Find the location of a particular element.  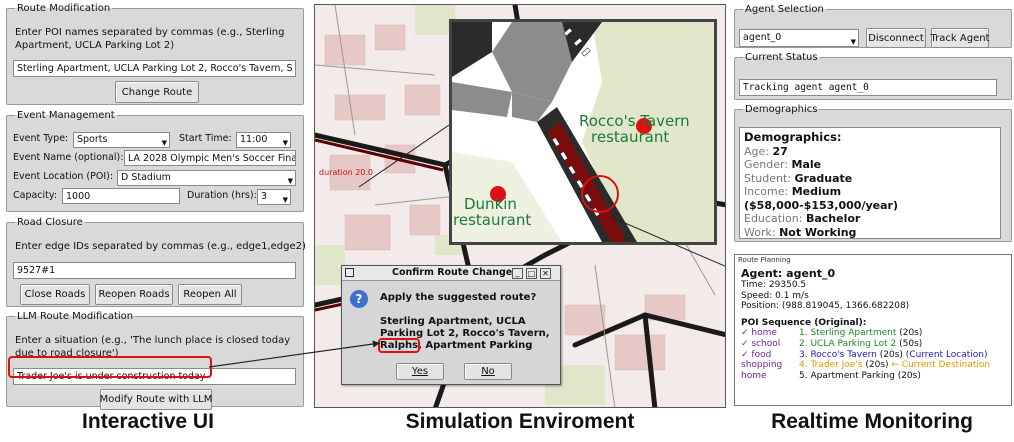

poi-heading: POI Sequence (Original): is located at coordinates (804, 322).